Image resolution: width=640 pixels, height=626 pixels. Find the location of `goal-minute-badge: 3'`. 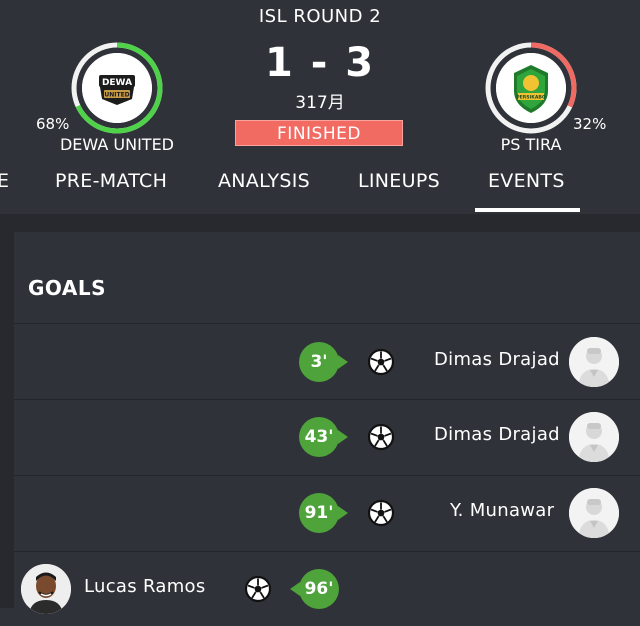

goal-minute-badge: 3' is located at coordinates (319, 362).